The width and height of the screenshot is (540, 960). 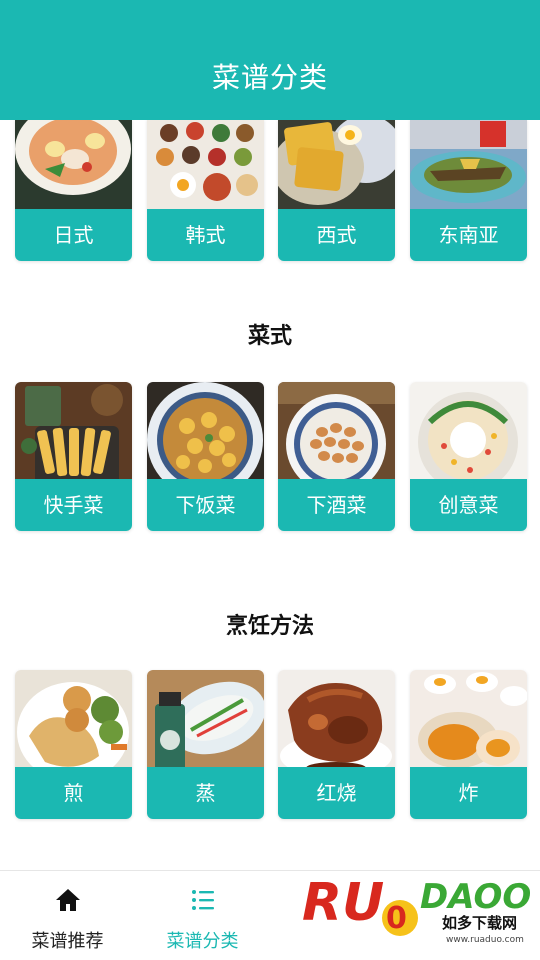 I want to click on category-card-quick-dish: 快手菜, so click(x=73, y=456).